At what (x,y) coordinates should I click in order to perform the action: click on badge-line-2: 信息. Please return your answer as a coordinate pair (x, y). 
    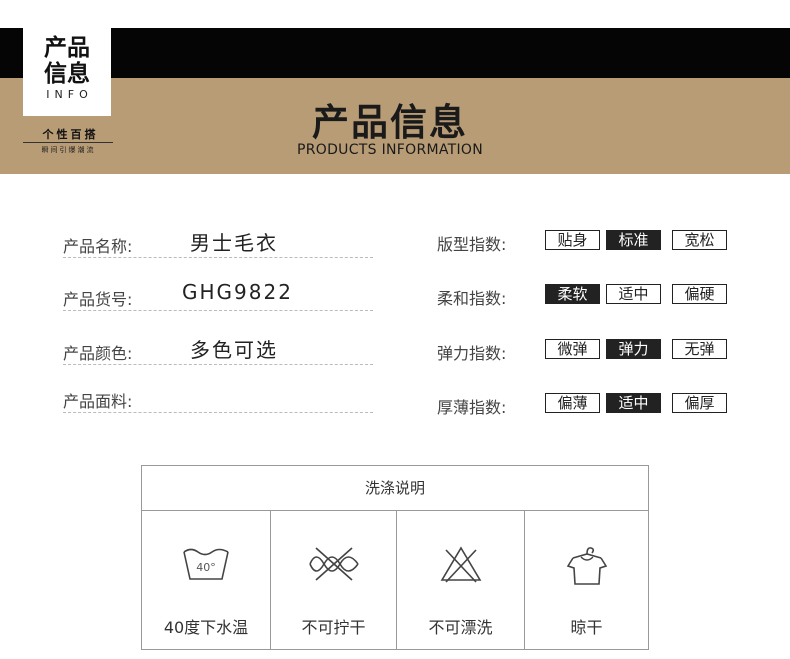
    Looking at the image, I should click on (67, 74).